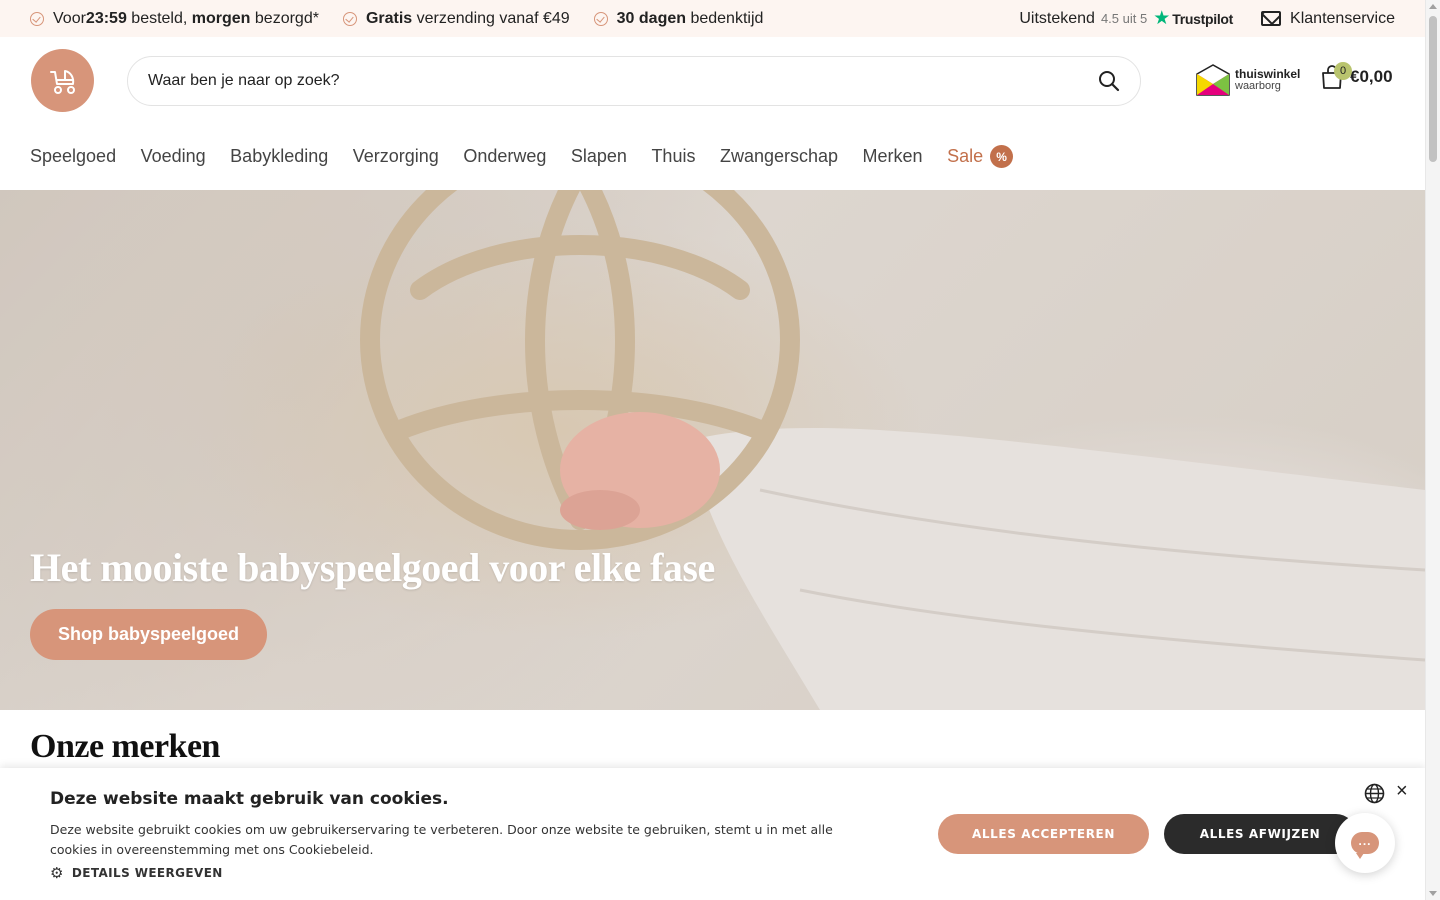 This screenshot has width=1440, height=900. I want to click on trustpilot-word: Uitstekend, so click(1057, 18).